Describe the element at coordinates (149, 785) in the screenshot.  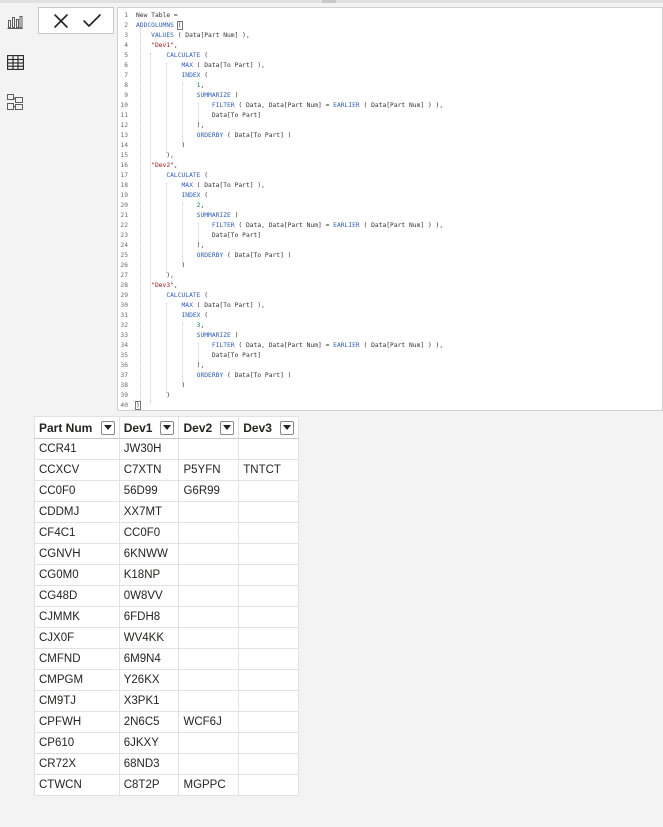
I see `table-cell: C8T2P` at that location.